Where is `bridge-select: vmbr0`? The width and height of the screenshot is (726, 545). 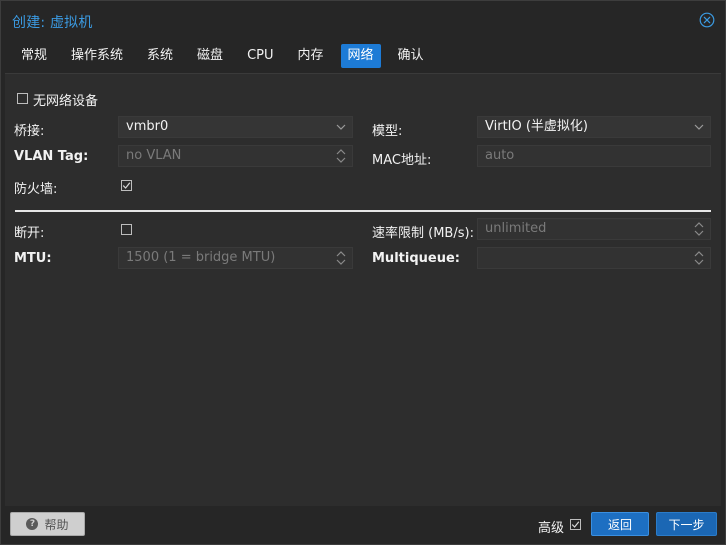
bridge-select: vmbr0 is located at coordinates (235, 127).